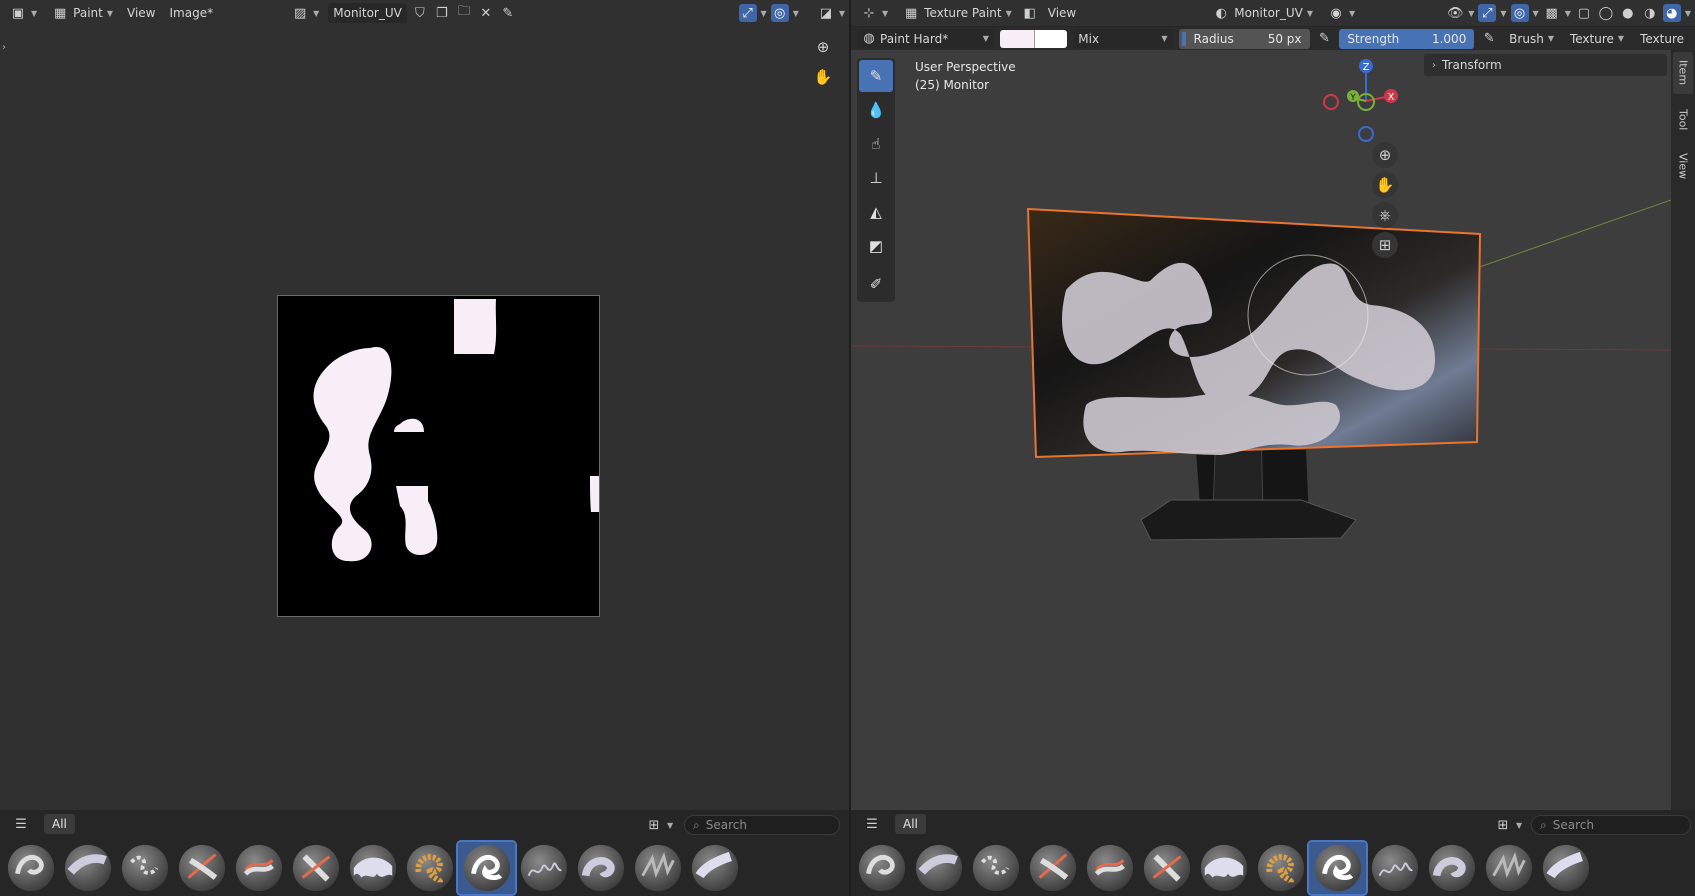 The width and height of the screenshot is (1695, 896). Describe the element at coordinates (1591, 38) in the screenshot. I see `texture-menu-label: Texture` at that location.